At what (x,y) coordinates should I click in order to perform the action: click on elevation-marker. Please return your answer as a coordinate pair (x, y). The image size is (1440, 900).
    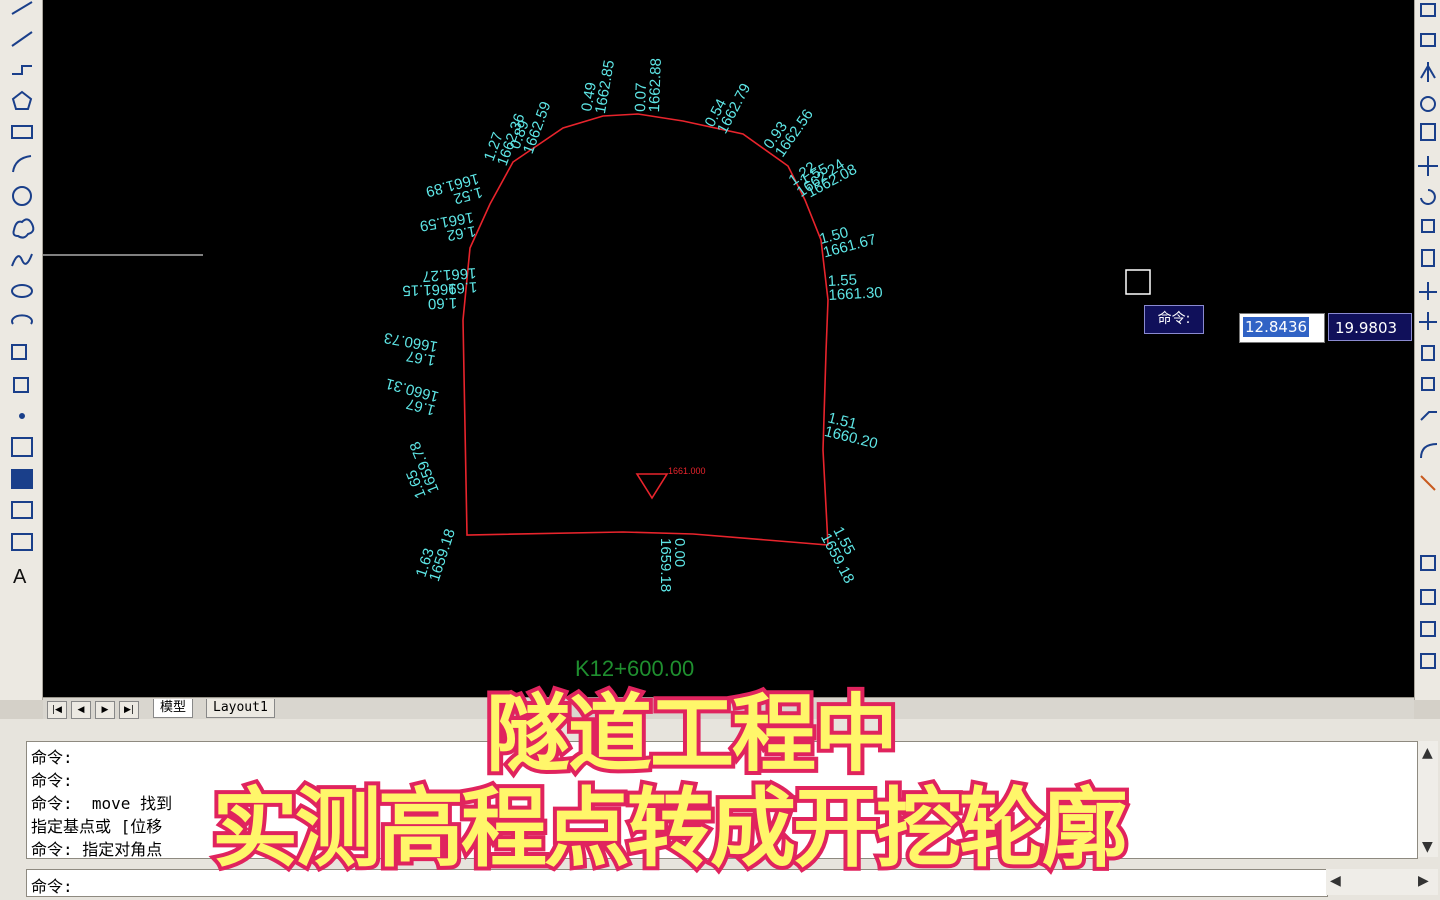
    Looking at the image, I should click on (652, 486).